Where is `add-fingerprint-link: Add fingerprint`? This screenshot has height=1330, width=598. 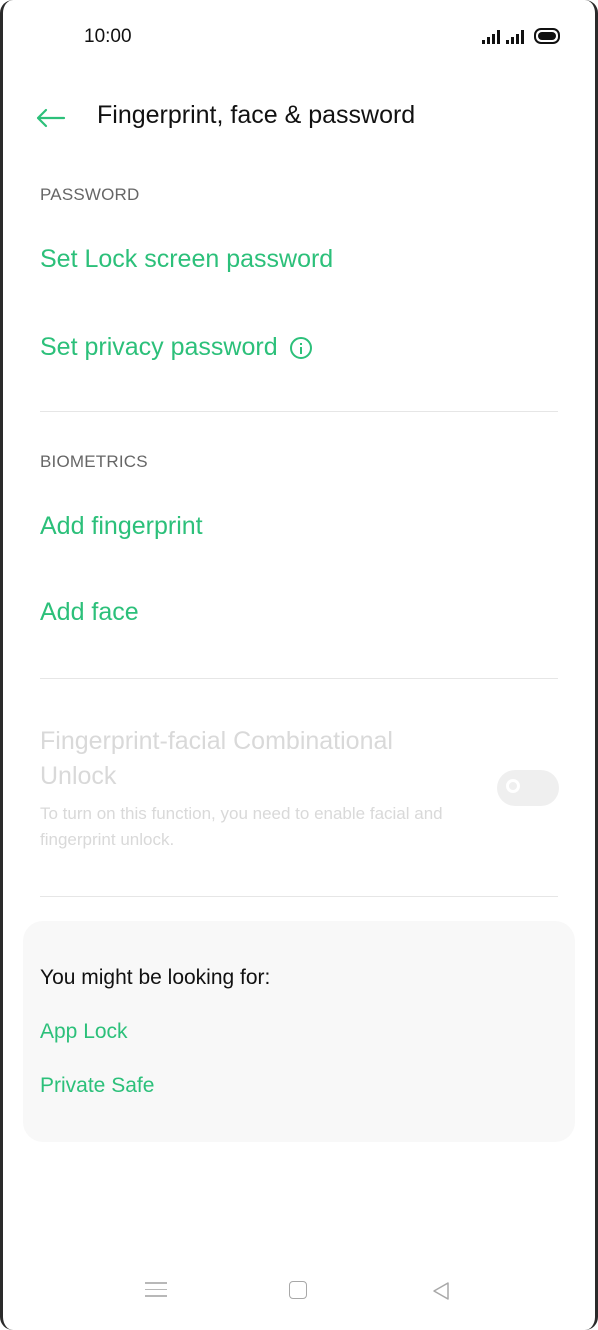
add-fingerprint-link: Add fingerprint is located at coordinates (121, 526).